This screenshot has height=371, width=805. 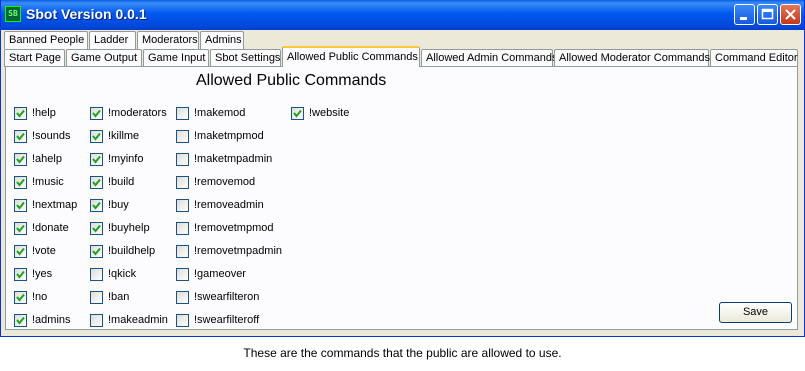 What do you see at coordinates (40, 297) in the screenshot?
I see `command-label: !no` at bounding box center [40, 297].